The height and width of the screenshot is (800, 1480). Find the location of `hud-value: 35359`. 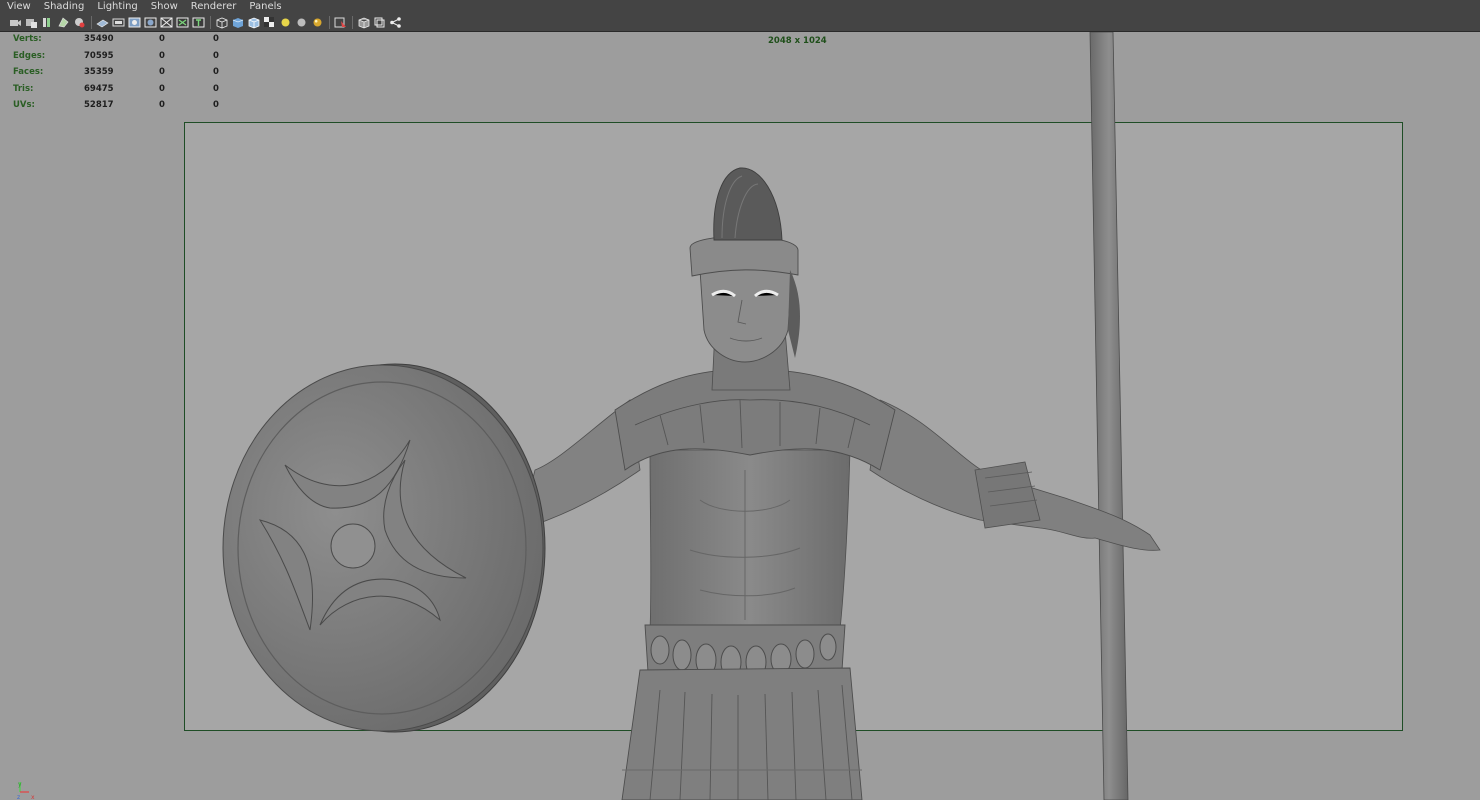

hud-value: 35359 is located at coordinates (99, 72).